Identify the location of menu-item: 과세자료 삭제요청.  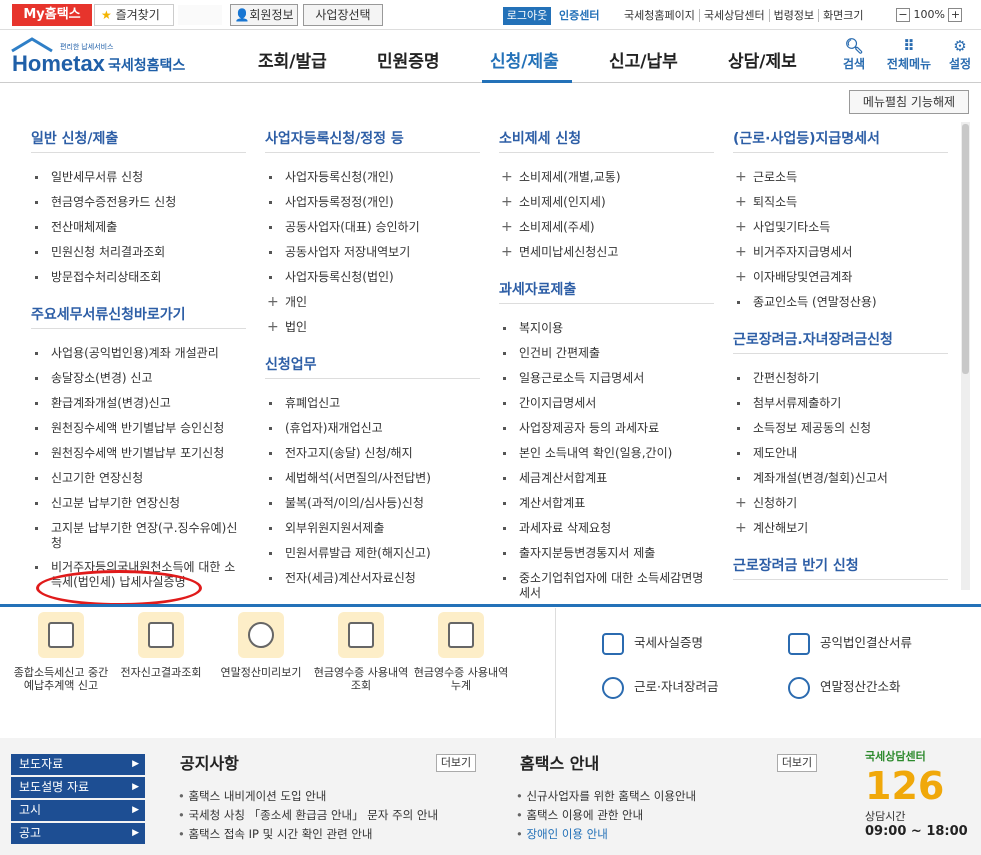
(606, 528).